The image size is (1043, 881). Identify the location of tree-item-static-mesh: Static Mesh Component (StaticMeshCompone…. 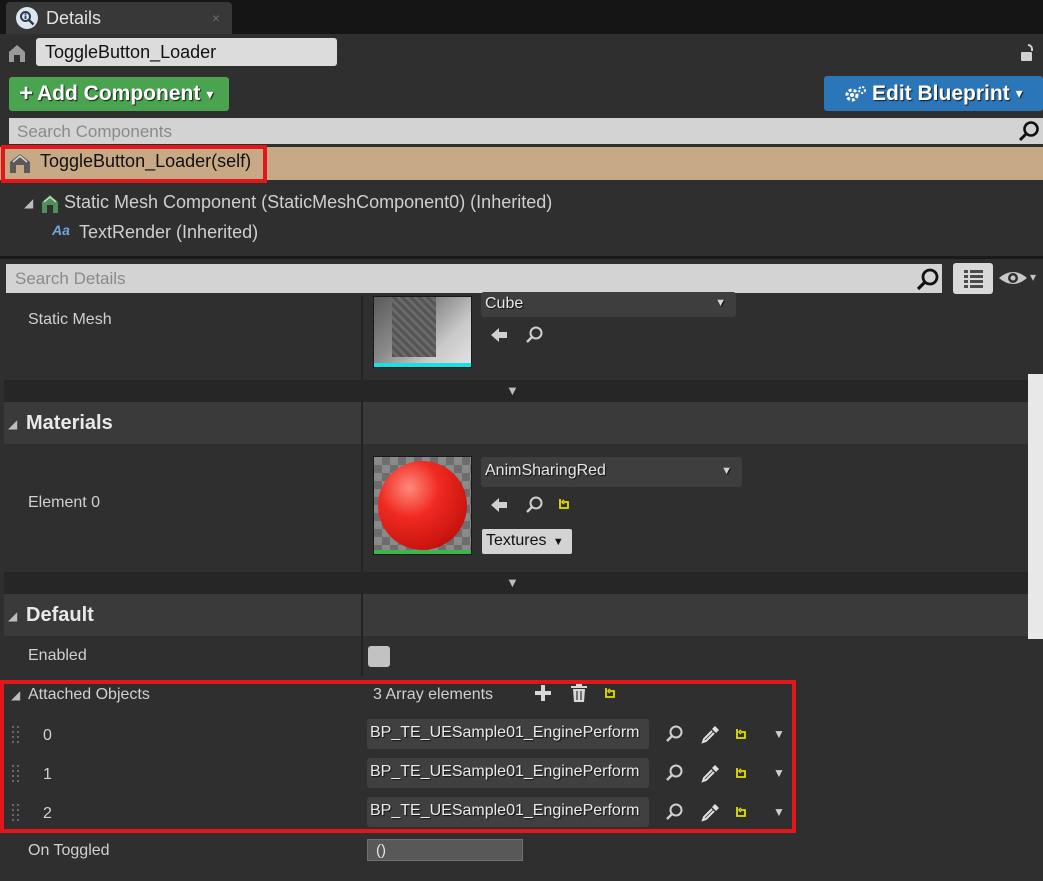
(308, 202).